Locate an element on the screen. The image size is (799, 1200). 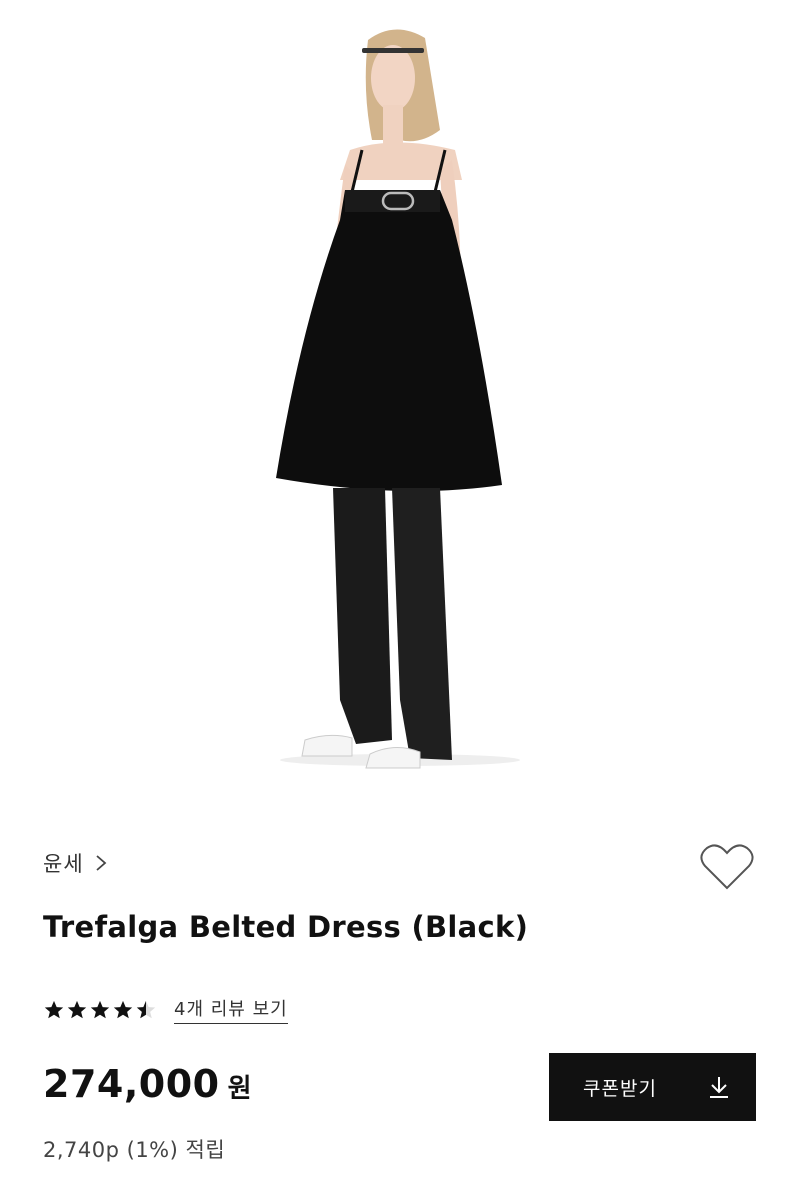
product-title: Trefalga Belted Dress (Black) is located at coordinates (286, 927).